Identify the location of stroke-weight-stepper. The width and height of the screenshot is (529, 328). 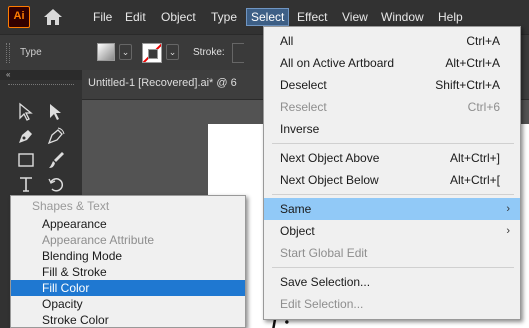
(238, 53).